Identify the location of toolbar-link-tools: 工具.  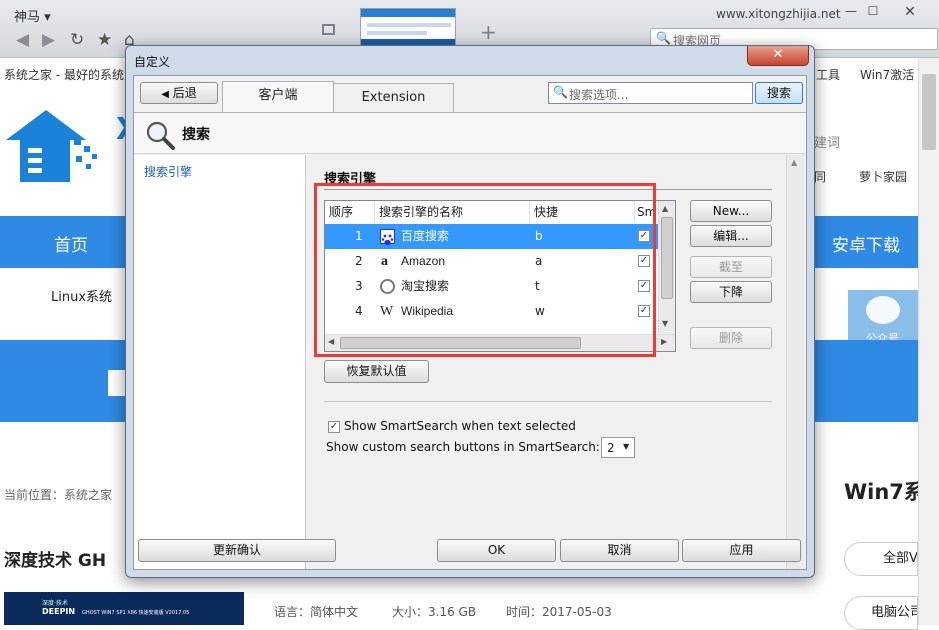
(828, 74).